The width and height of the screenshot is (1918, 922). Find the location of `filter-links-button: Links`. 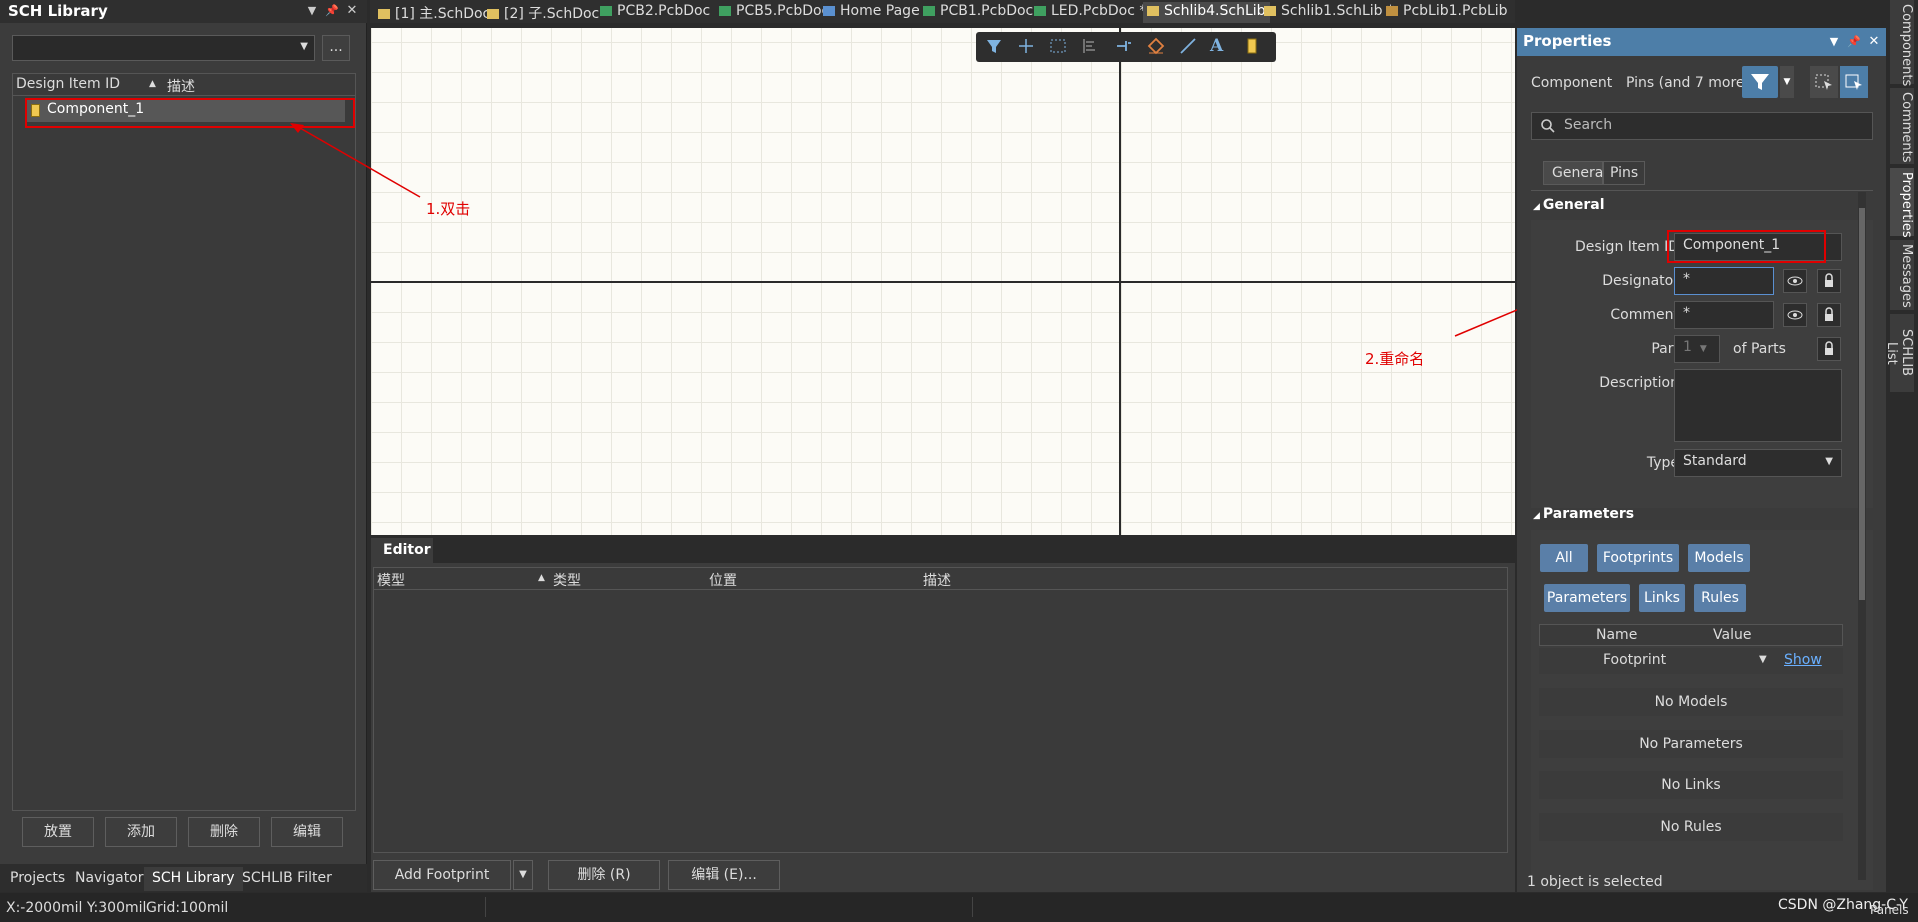

filter-links-button: Links is located at coordinates (1662, 598).